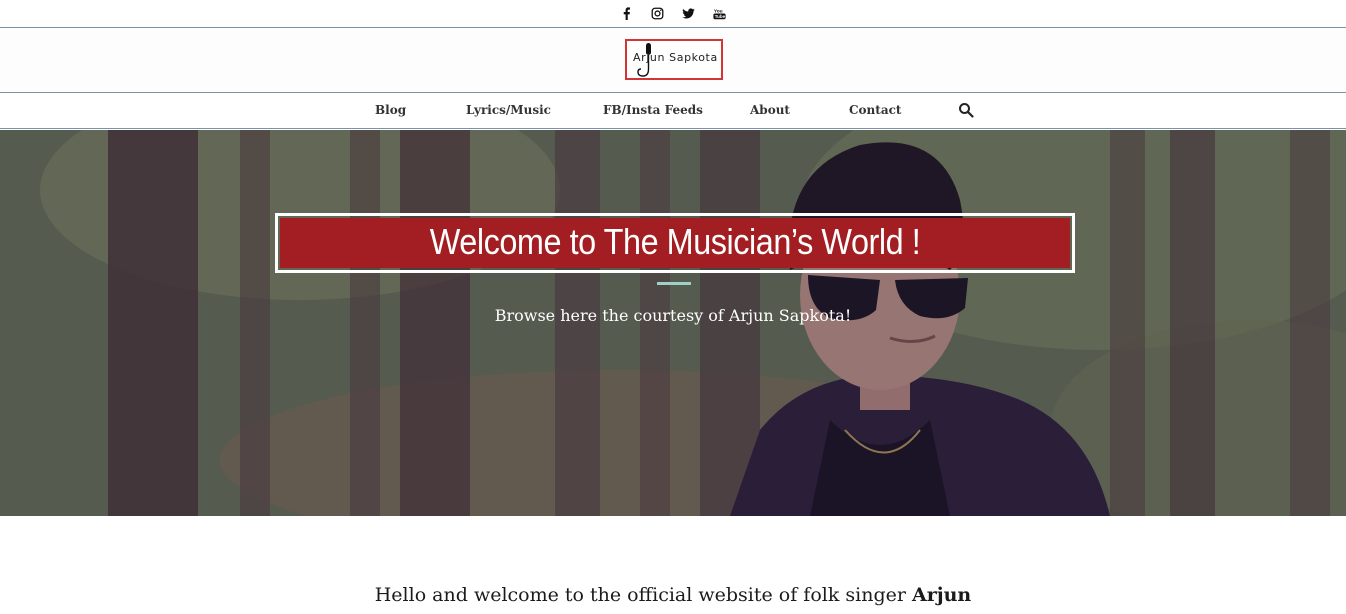 This screenshot has width=1346, height=614. Describe the element at coordinates (875, 110) in the screenshot. I see `nav-item-contact: Contact` at that location.